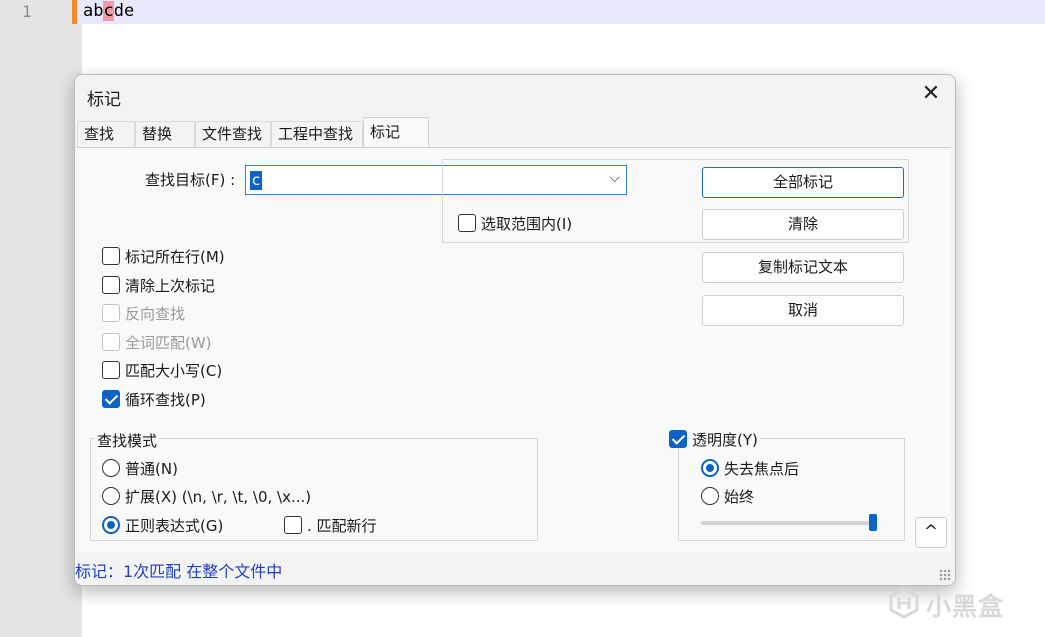  I want to click on resize-grip-icon, so click(945, 575).